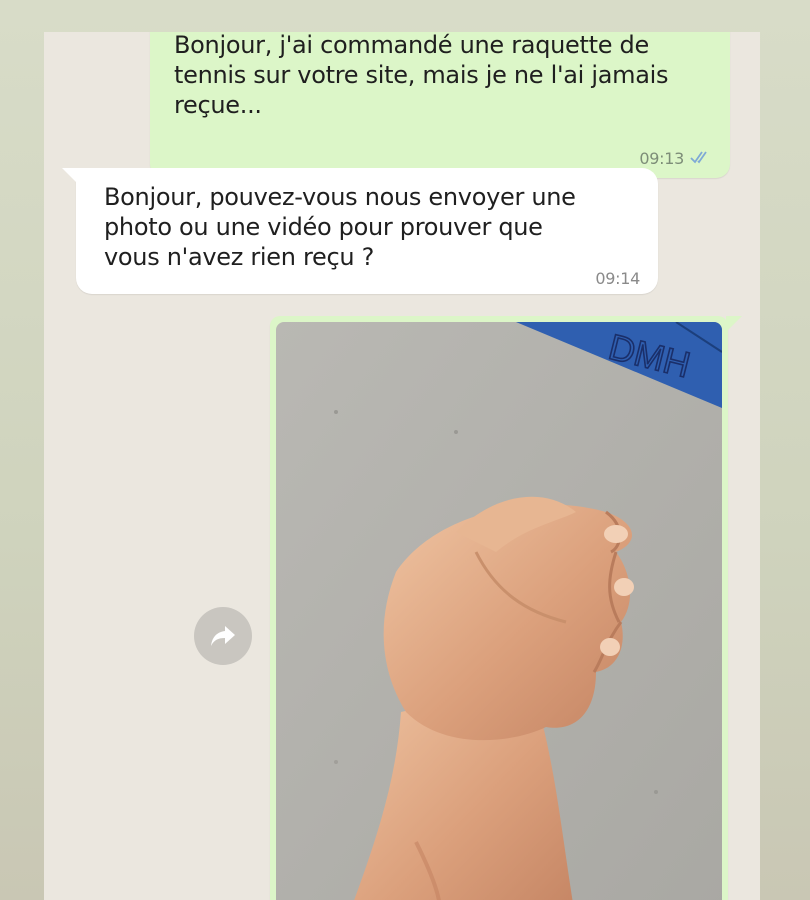 The height and width of the screenshot is (900, 810). What do you see at coordinates (701, 159) in the screenshot?
I see `double-check-icon` at bounding box center [701, 159].